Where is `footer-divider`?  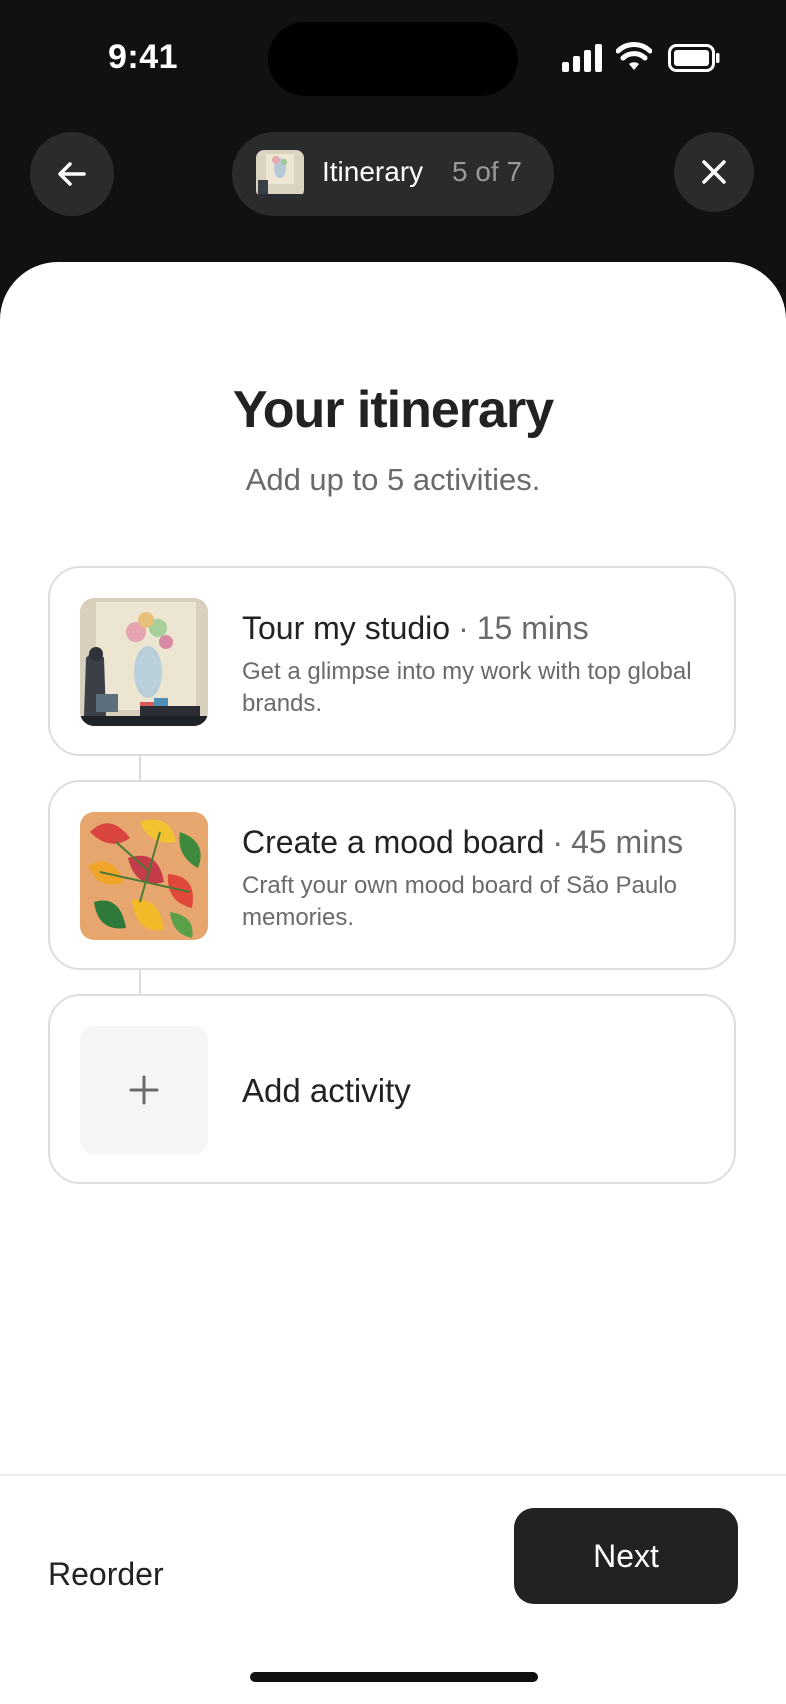
footer-divider is located at coordinates (393, 1475).